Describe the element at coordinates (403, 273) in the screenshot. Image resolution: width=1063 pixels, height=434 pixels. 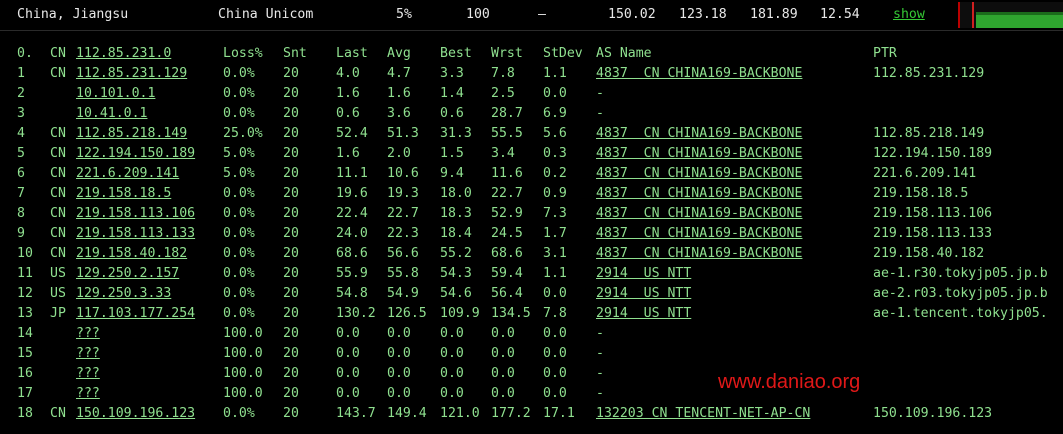
I see `avg-latency: 55.8` at that location.